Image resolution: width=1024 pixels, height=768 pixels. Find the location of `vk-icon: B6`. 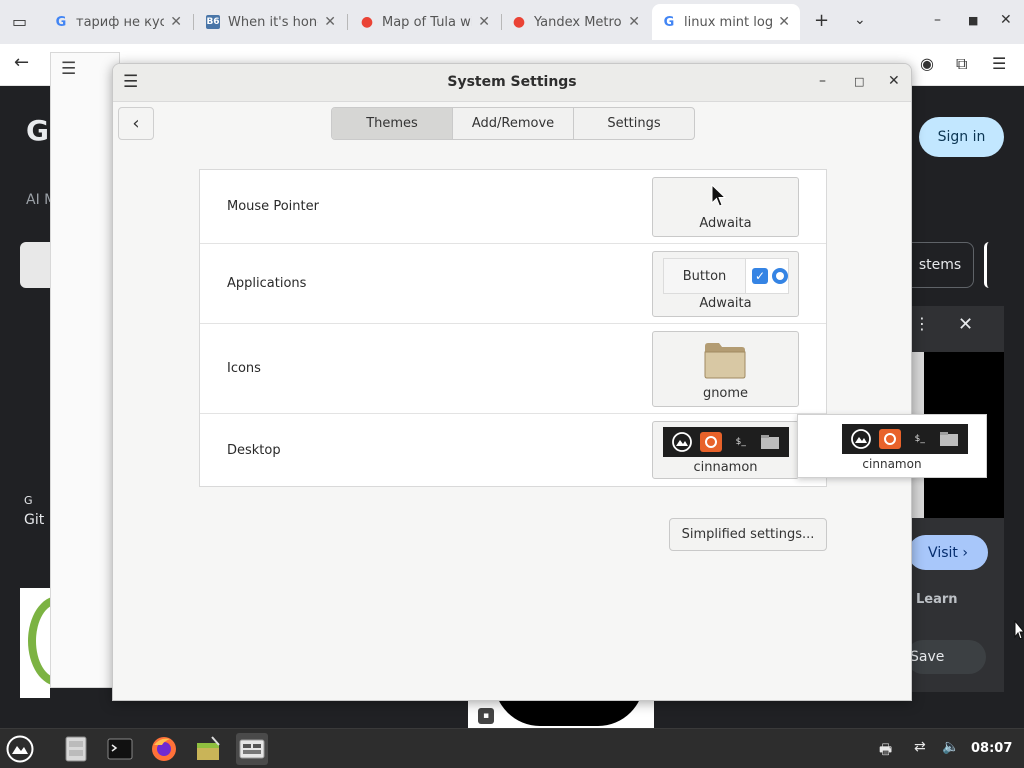

vk-icon: B6 is located at coordinates (213, 22).